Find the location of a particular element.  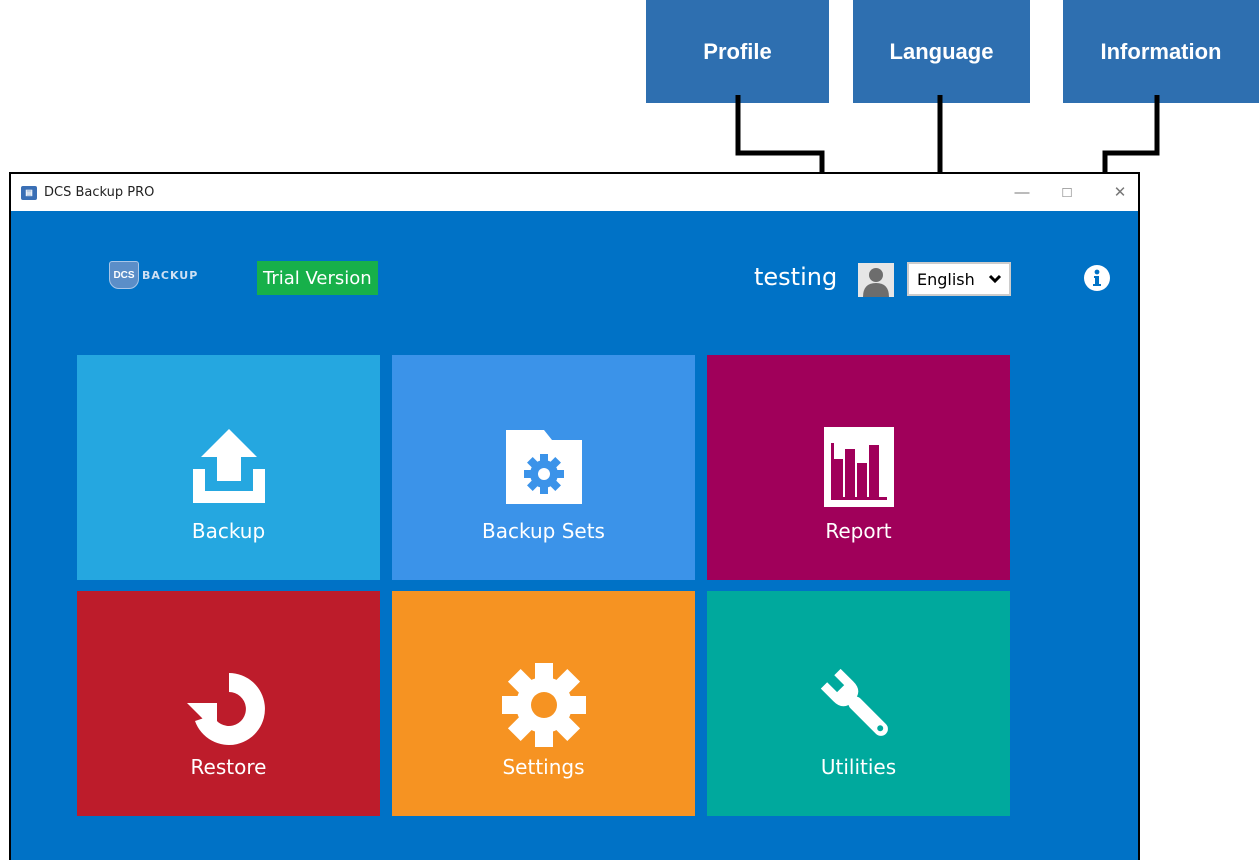

callout-information: Information is located at coordinates (1161, 51).